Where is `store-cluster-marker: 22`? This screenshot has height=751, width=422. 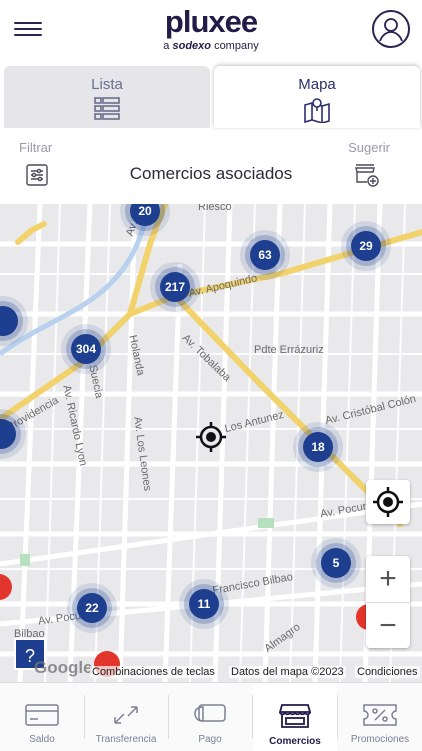
store-cluster-marker: 22 is located at coordinates (92, 608).